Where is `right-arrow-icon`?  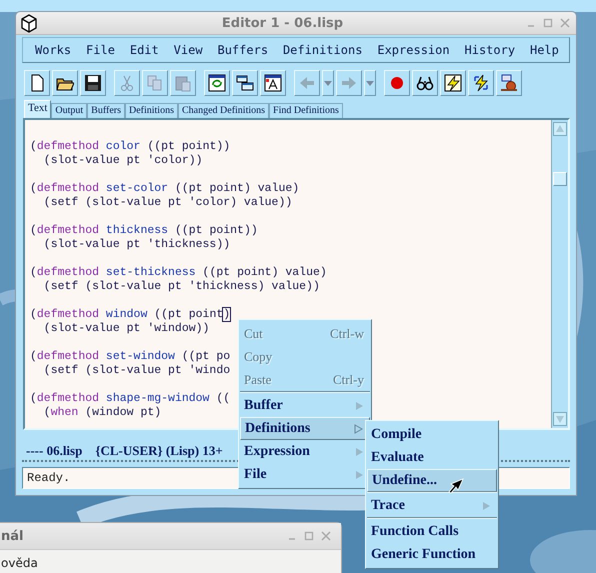 right-arrow-icon is located at coordinates (349, 83).